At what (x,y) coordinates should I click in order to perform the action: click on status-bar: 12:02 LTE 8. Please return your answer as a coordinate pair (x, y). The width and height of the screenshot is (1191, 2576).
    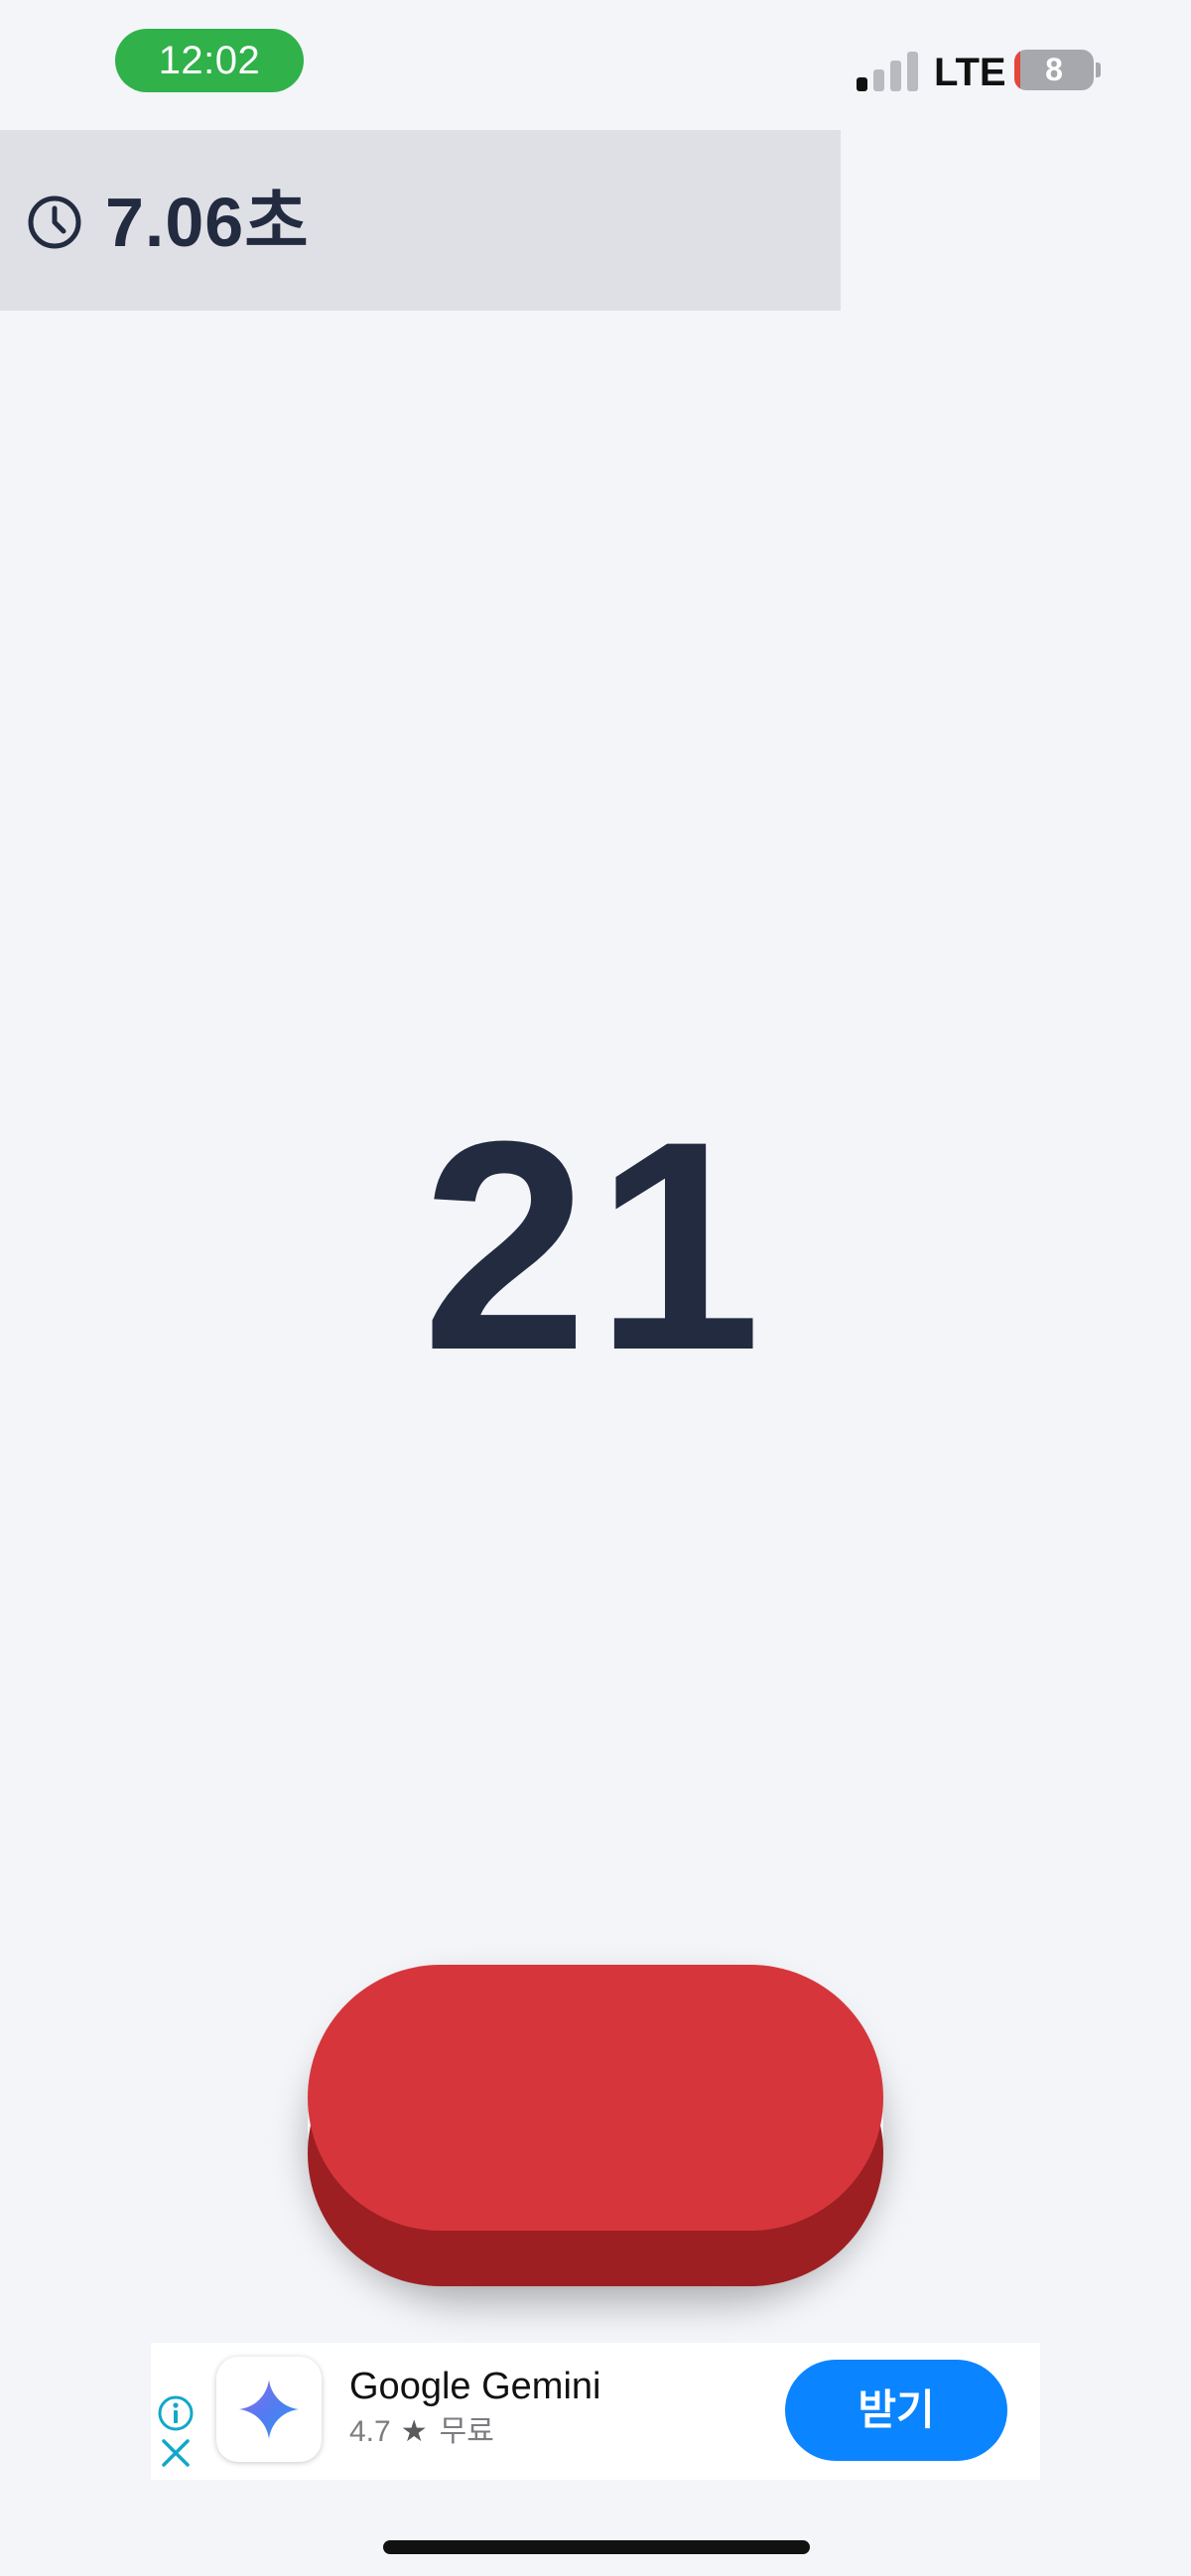
    Looking at the image, I should click on (595, 65).